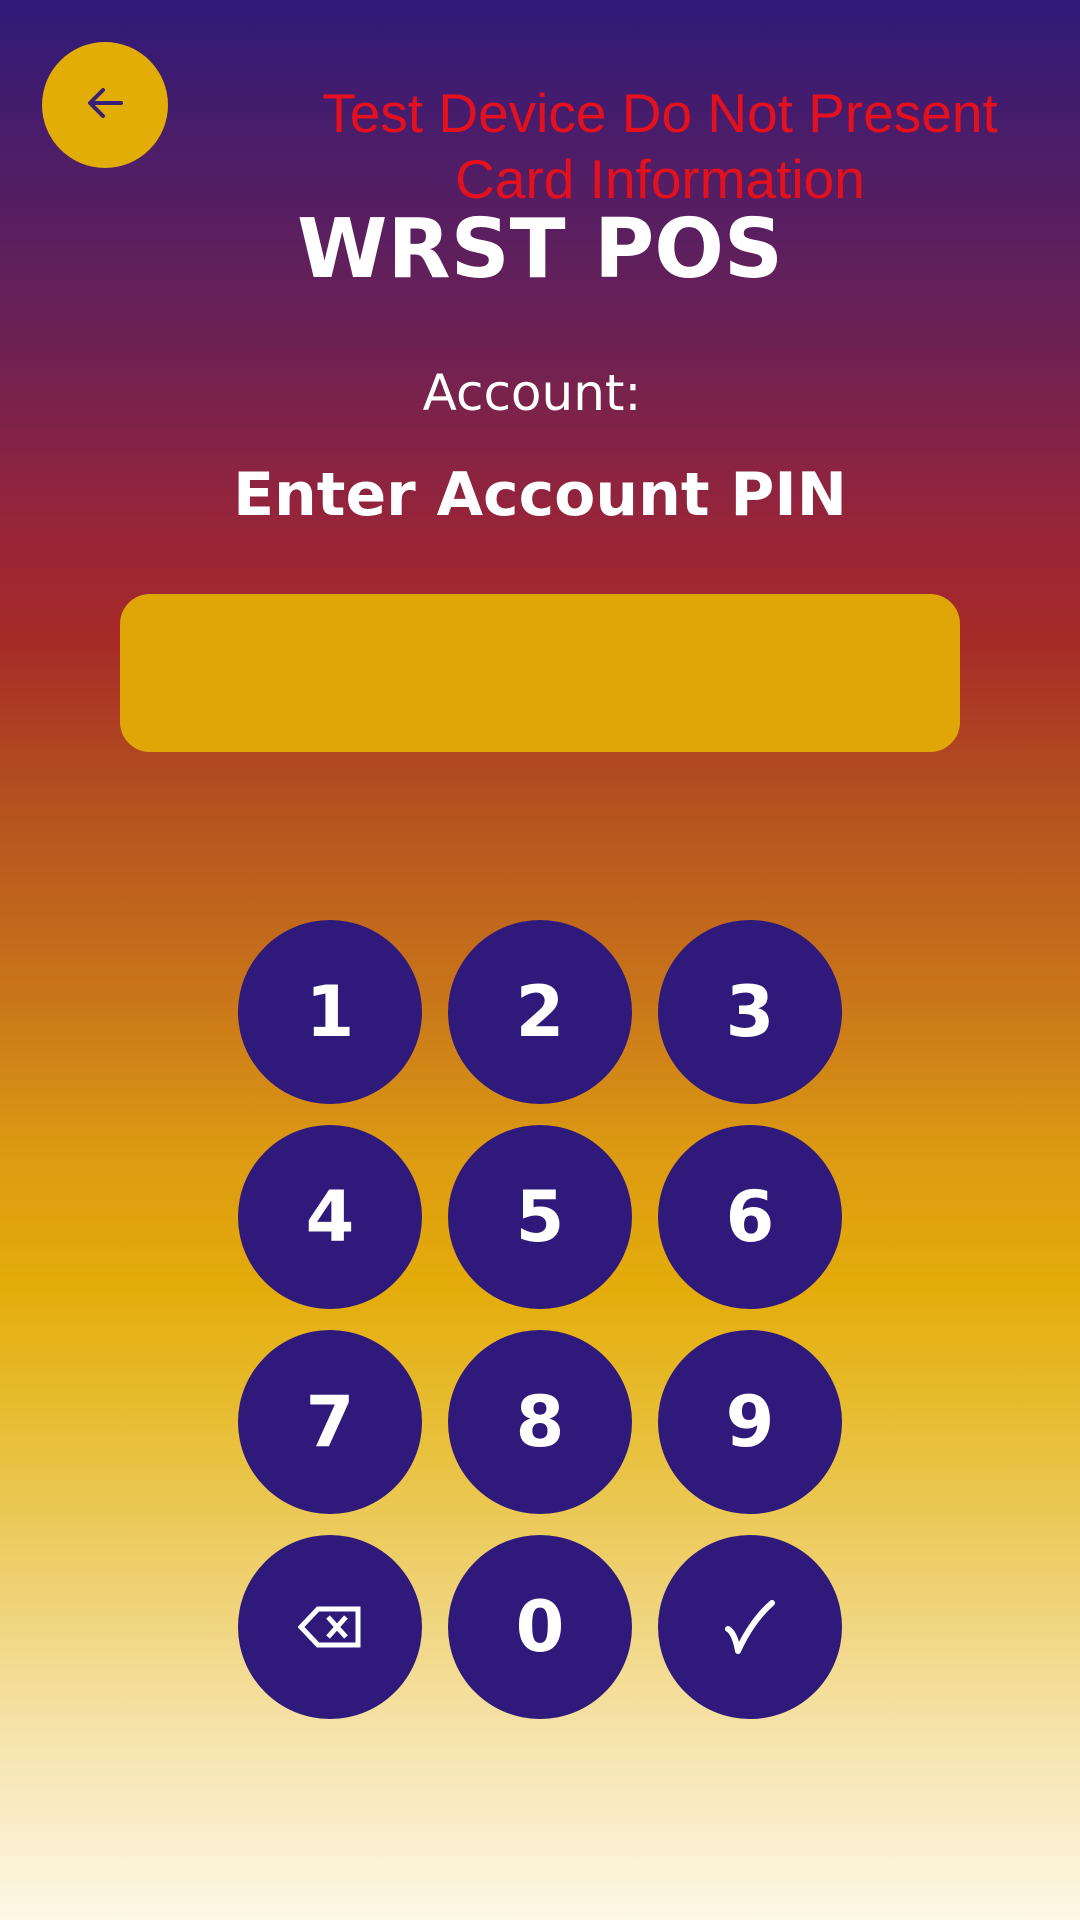  Describe the element at coordinates (540, 673) in the screenshot. I see `pin-input` at that location.